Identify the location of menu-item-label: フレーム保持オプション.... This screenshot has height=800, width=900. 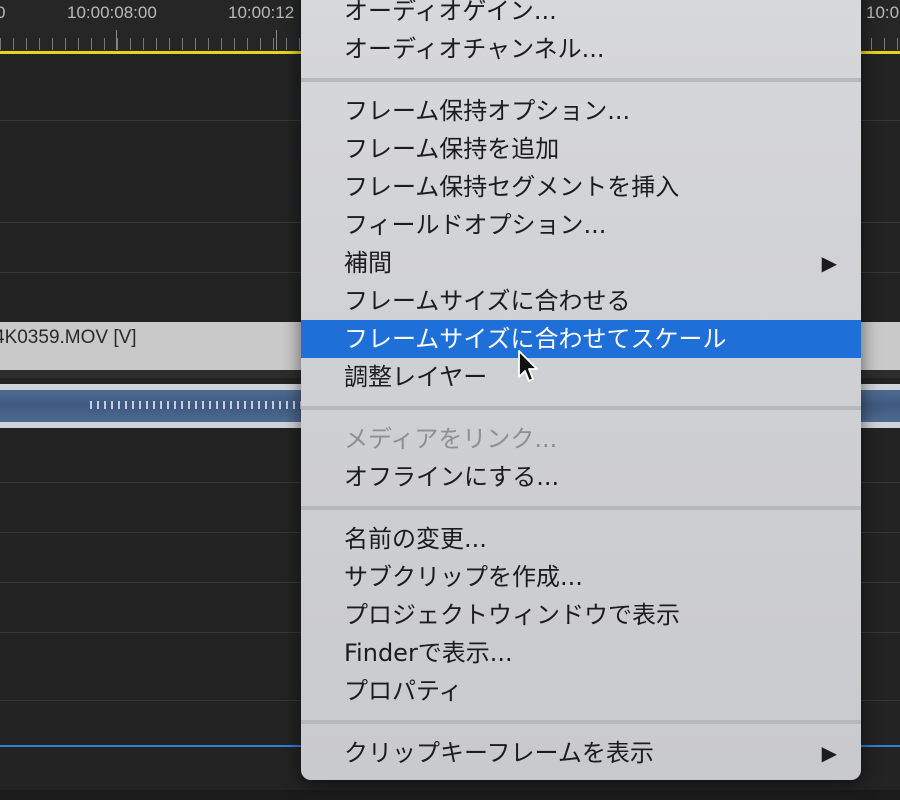
(487, 111).